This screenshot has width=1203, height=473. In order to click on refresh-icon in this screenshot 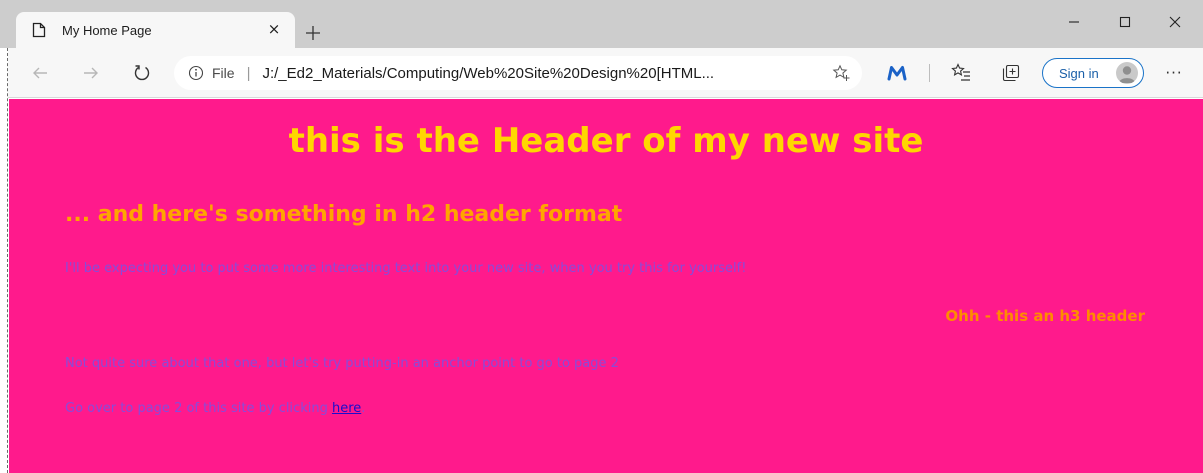, I will do `click(142, 73)`.